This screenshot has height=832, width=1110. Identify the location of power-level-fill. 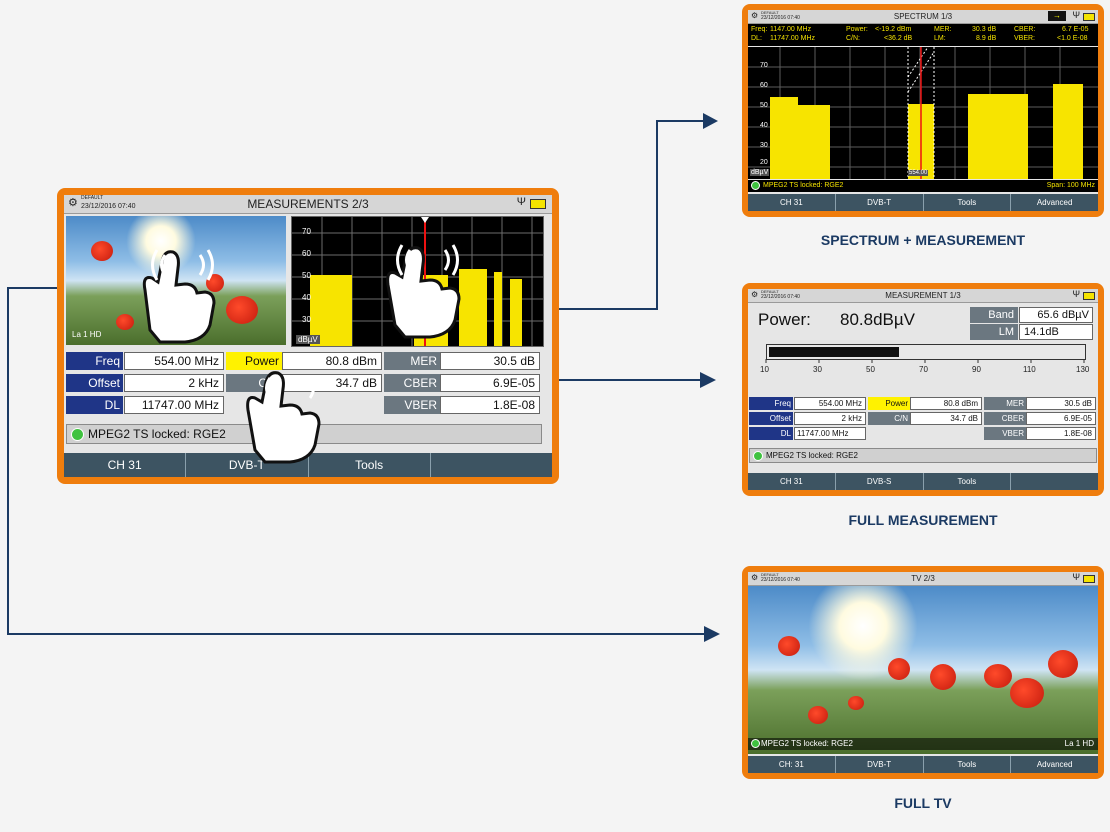
(834, 352).